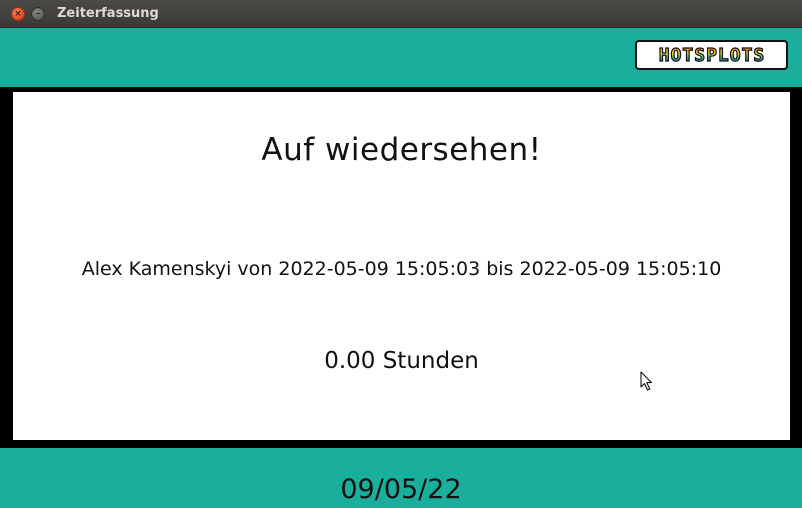 The height and width of the screenshot is (508, 802). Describe the element at coordinates (646, 381) in the screenshot. I see `mouse-pointer-icon` at that location.